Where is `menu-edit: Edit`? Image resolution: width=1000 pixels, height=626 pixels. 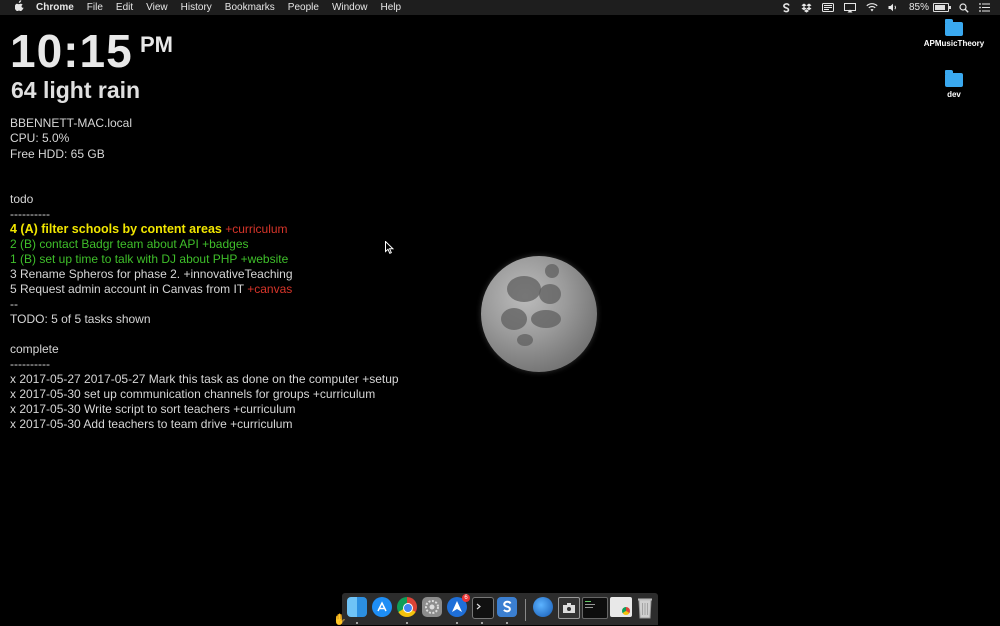
menu-edit: Edit is located at coordinates (124, 7).